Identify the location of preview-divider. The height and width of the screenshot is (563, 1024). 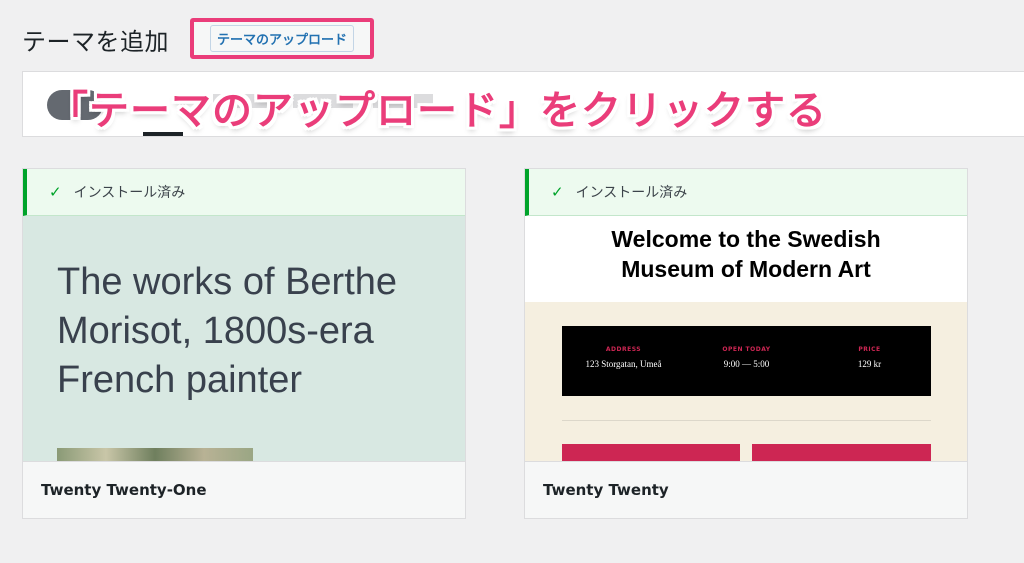
(746, 420).